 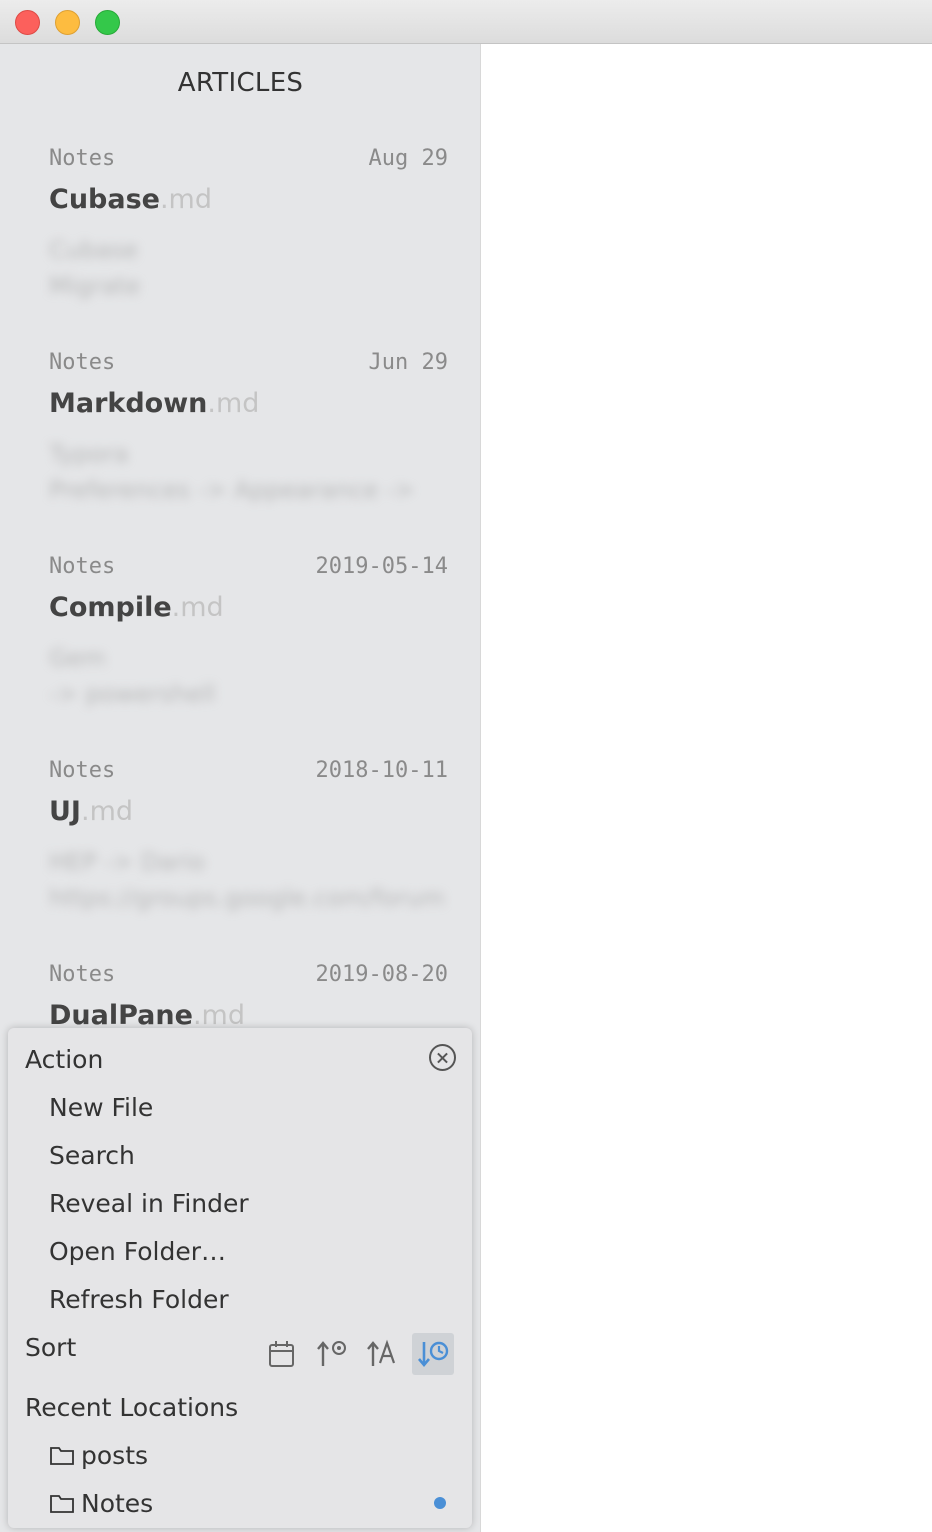 I want to click on article-preview: Gem -> powershell, so click(x=132, y=676).